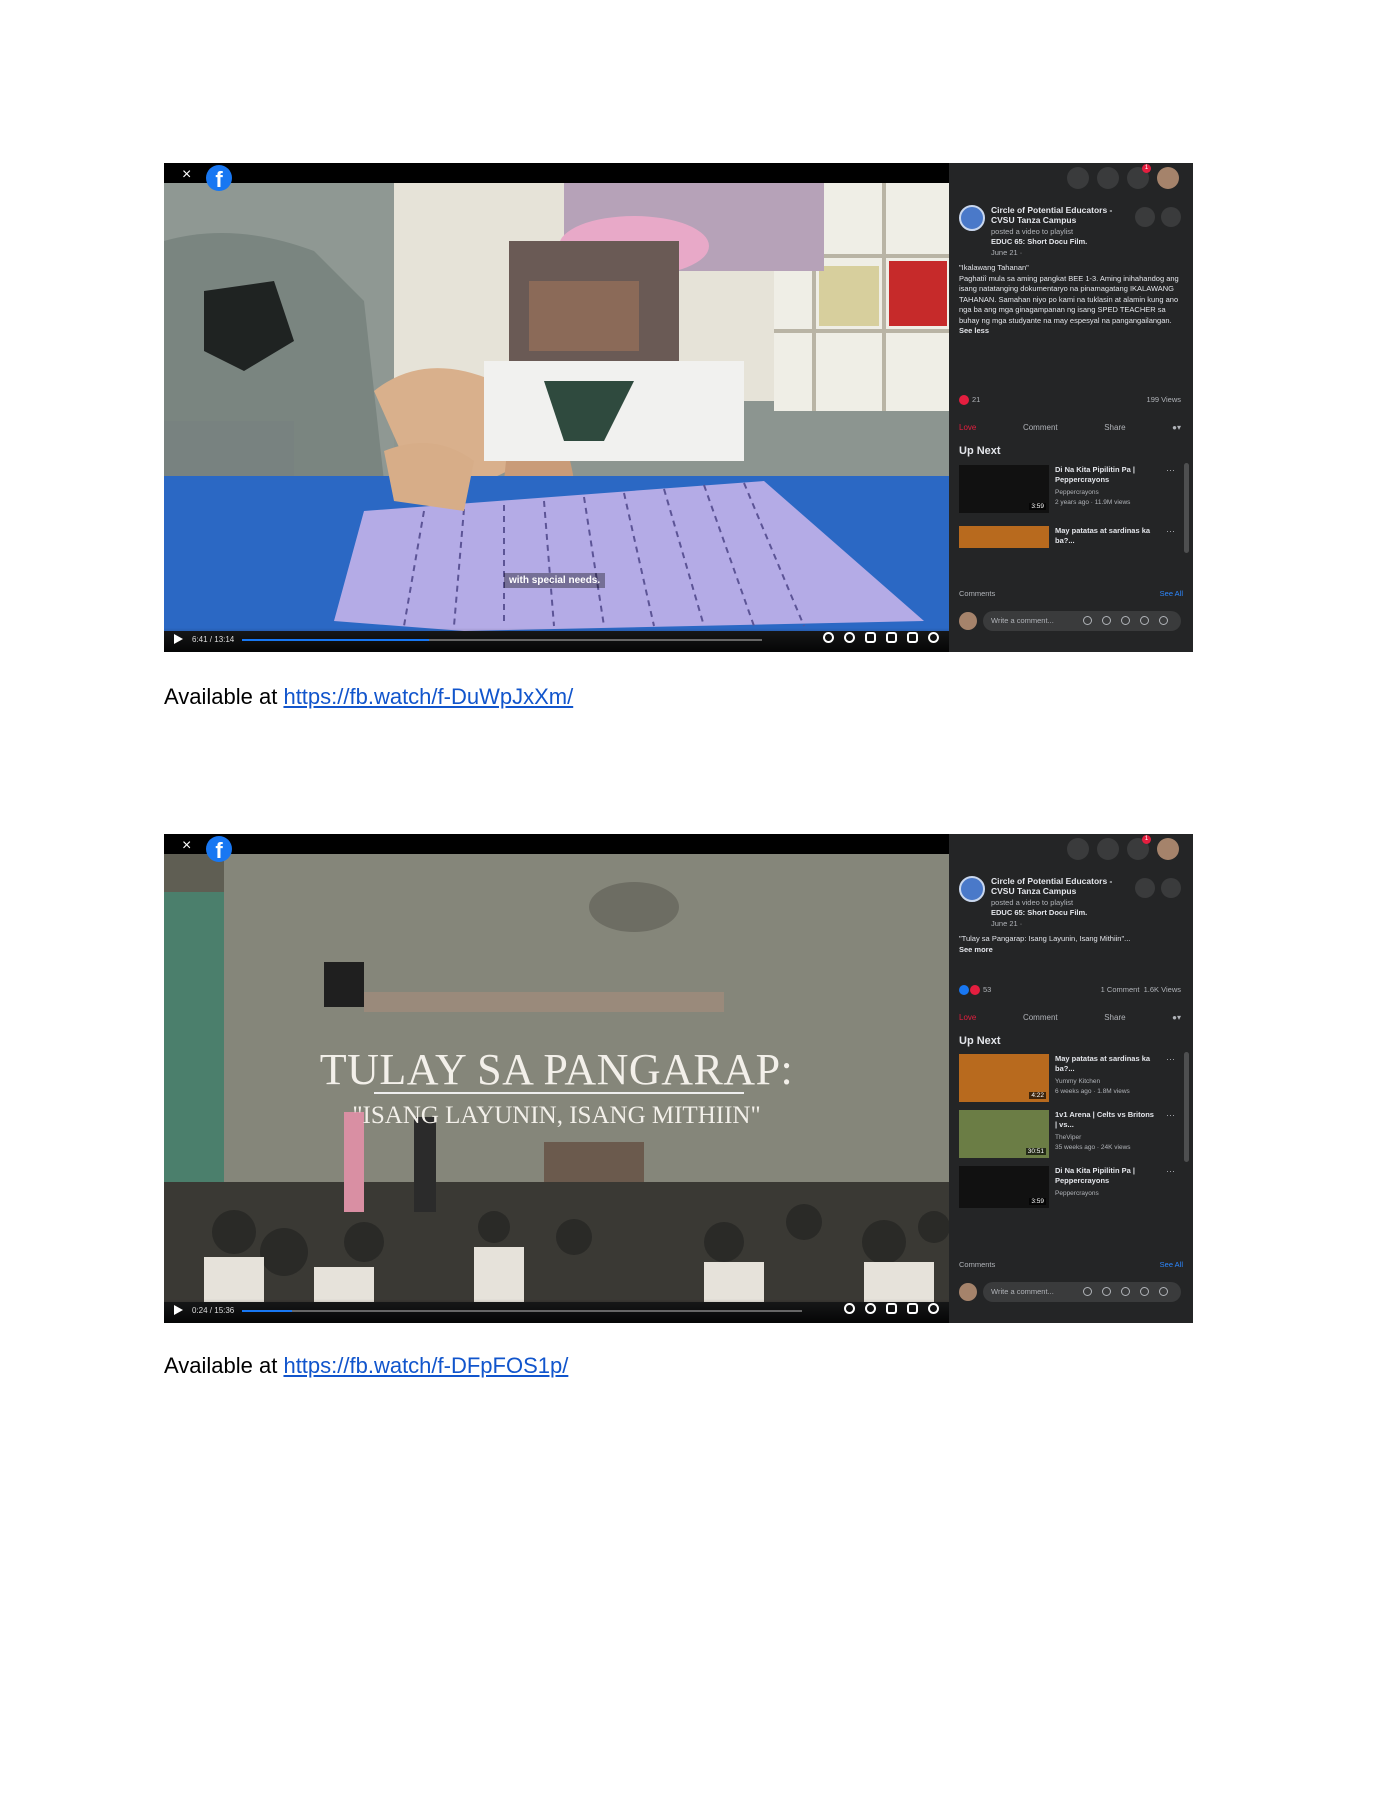 The height and width of the screenshot is (1800, 1390). Describe the element at coordinates (425, 1365) in the screenshot. I see `fb-watch-link: https://fb.watch/f-DFpFOS1p/` at that location.